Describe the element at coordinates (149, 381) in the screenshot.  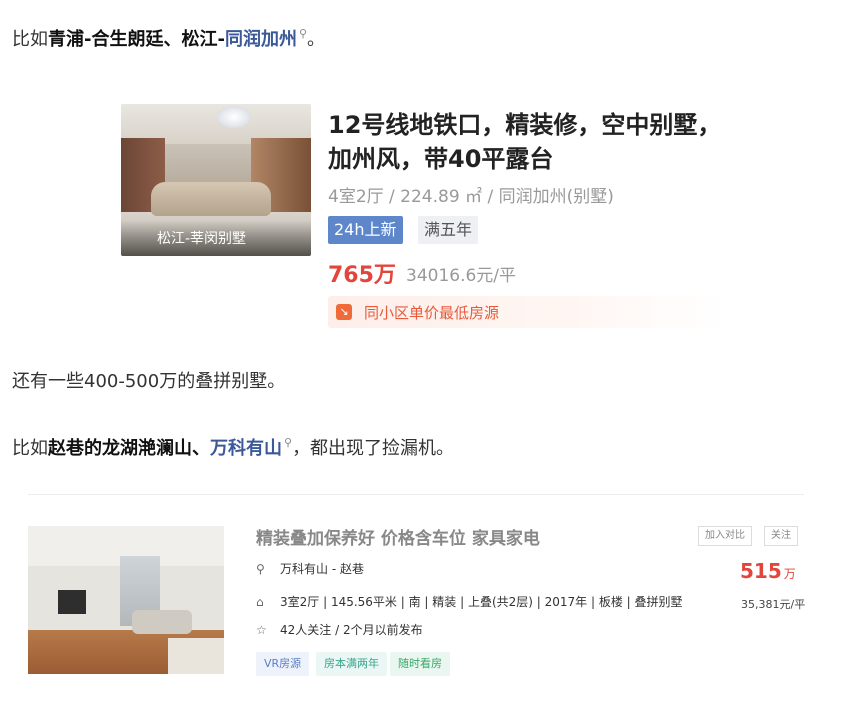
I see `paragraph-stacked-villas: 还有一些400-500万的叠拼别墅。` at that location.